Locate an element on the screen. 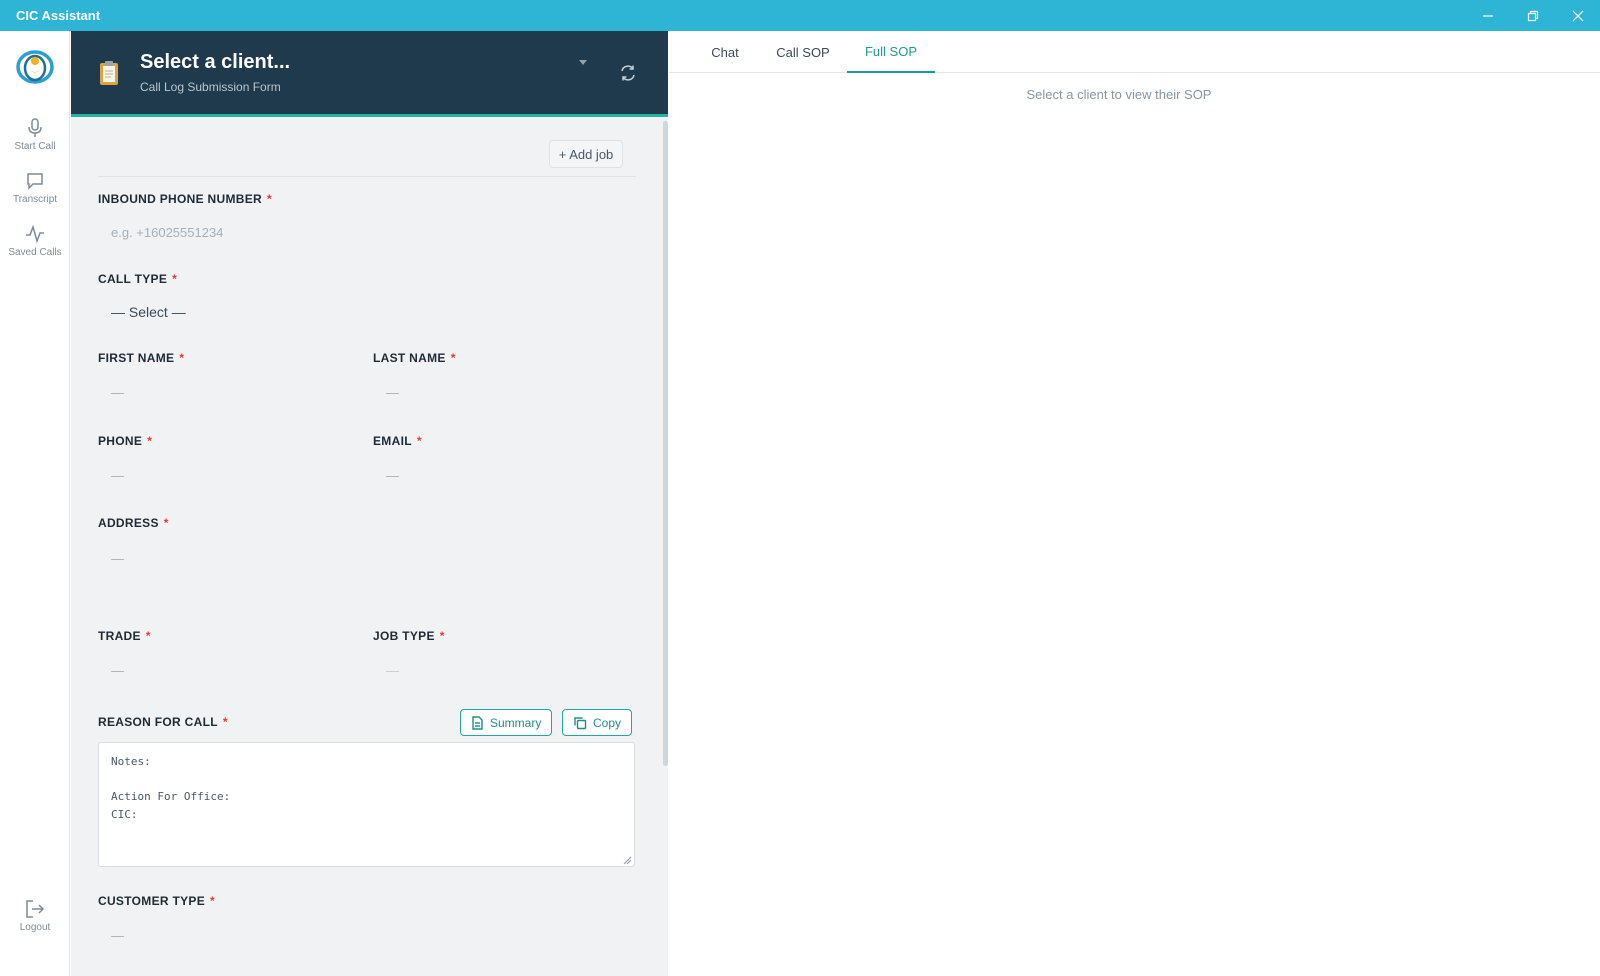 The image size is (1600, 976). trade-field: — is located at coordinates (117, 670).